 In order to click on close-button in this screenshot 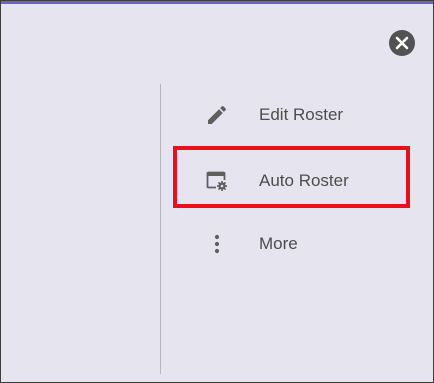, I will do `click(402, 43)`.